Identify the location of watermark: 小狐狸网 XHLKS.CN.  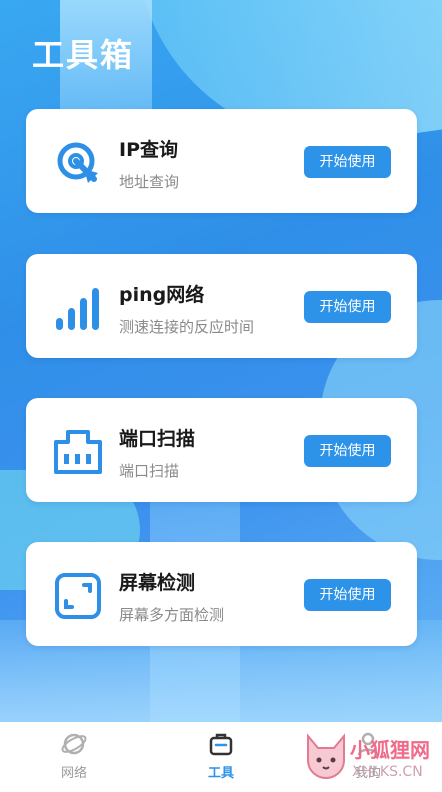
(371, 758).